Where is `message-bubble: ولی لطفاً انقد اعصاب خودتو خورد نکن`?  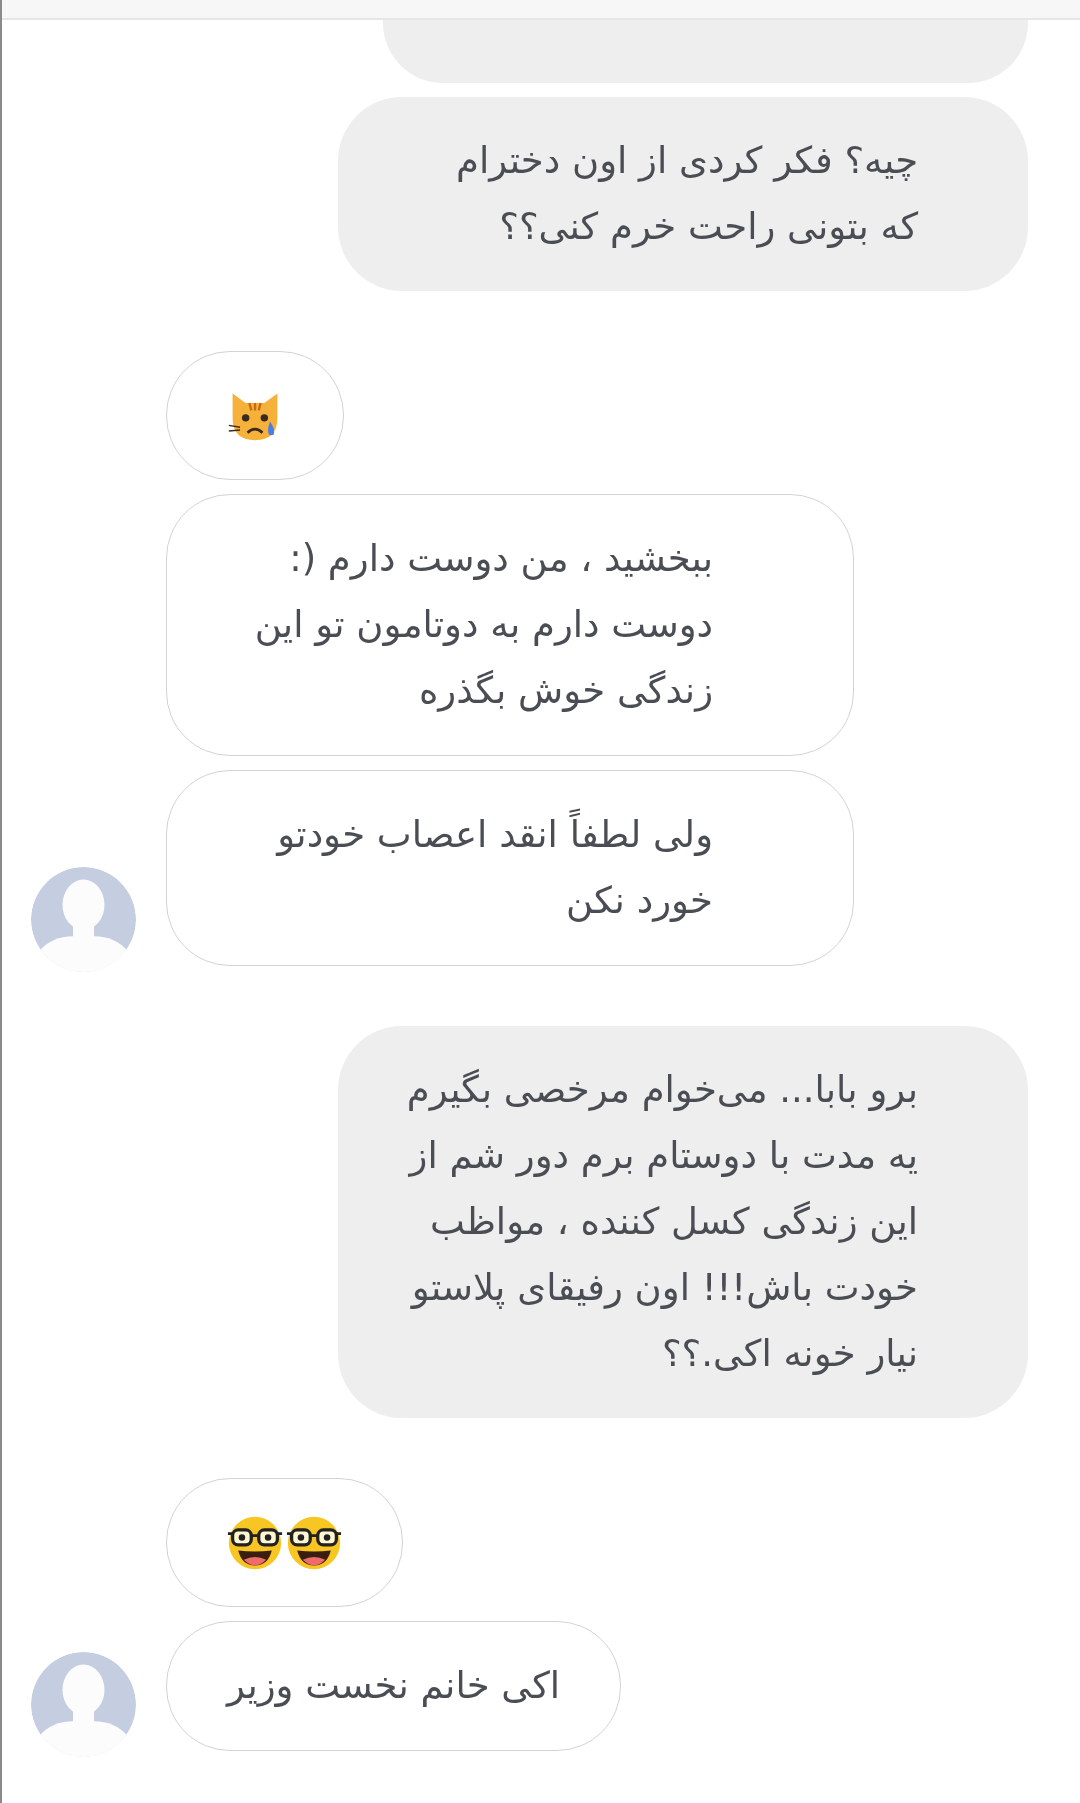
message-bubble: ولی لطفاً انقد اعصاب خودتو خورد نکن is located at coordinates (510, 868).